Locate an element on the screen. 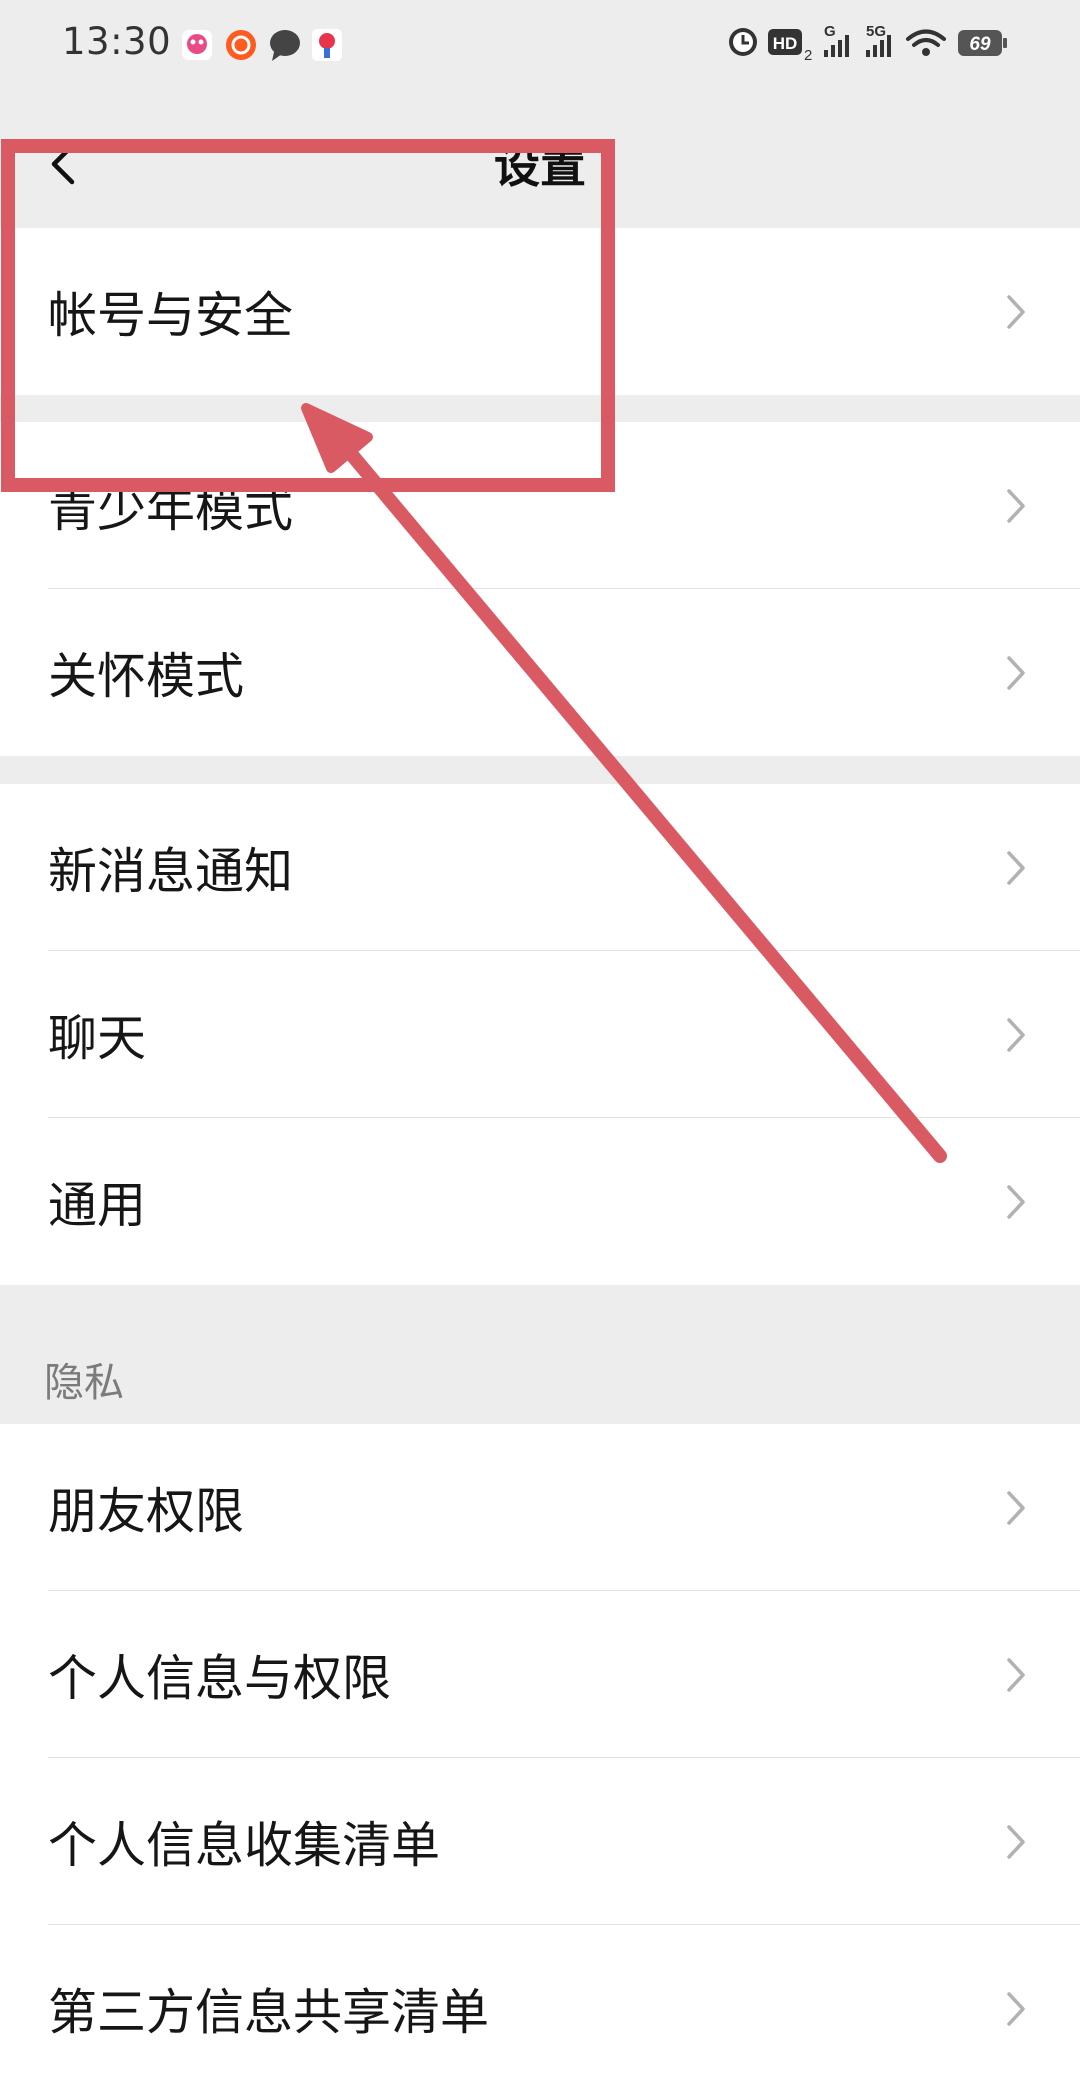 The width and height of the screenshot is (1080, 2092). nav-bar: 设置 is located at coordinates (540, 163).